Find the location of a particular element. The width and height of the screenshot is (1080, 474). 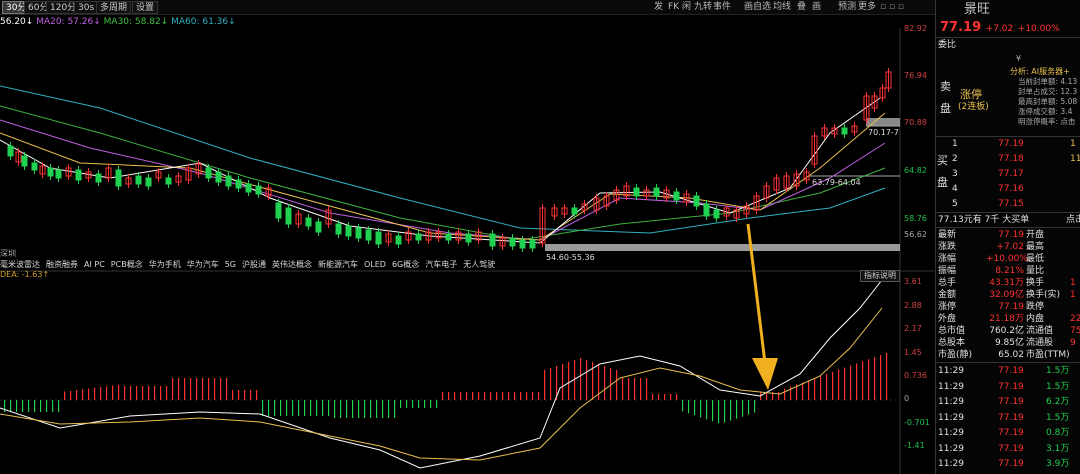

concept-tag: 汽车电子 is located at coordinates (441, 264).